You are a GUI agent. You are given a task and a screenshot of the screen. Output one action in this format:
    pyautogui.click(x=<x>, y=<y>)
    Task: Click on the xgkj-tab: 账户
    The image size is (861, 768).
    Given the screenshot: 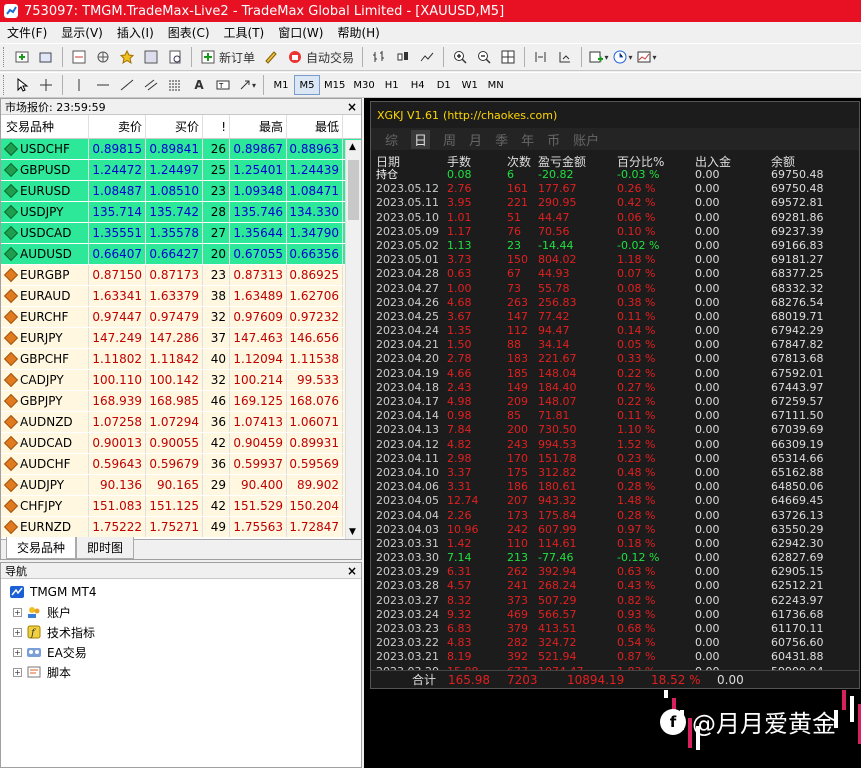 What is the action you would take?
    pyautogui.click(x=586, y=139)
    